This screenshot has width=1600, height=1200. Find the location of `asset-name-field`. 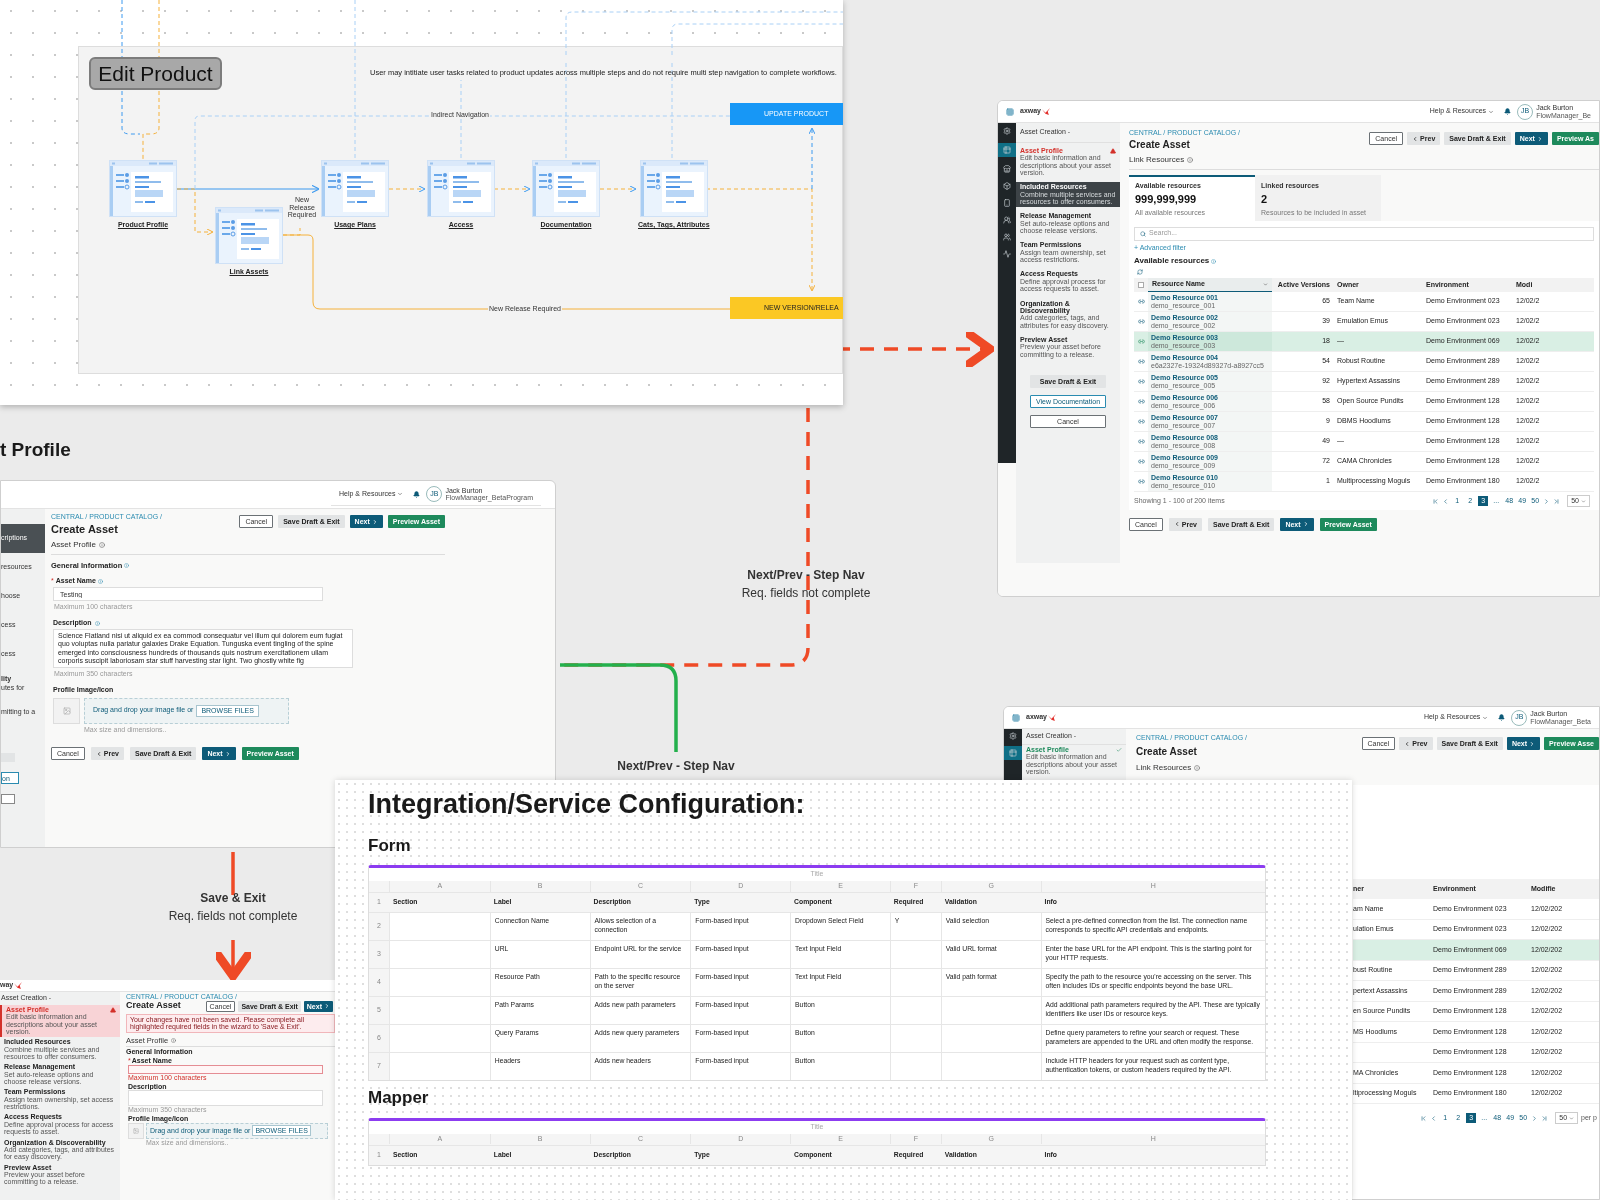

asset-name-field is located at coordinates (225, 1070).